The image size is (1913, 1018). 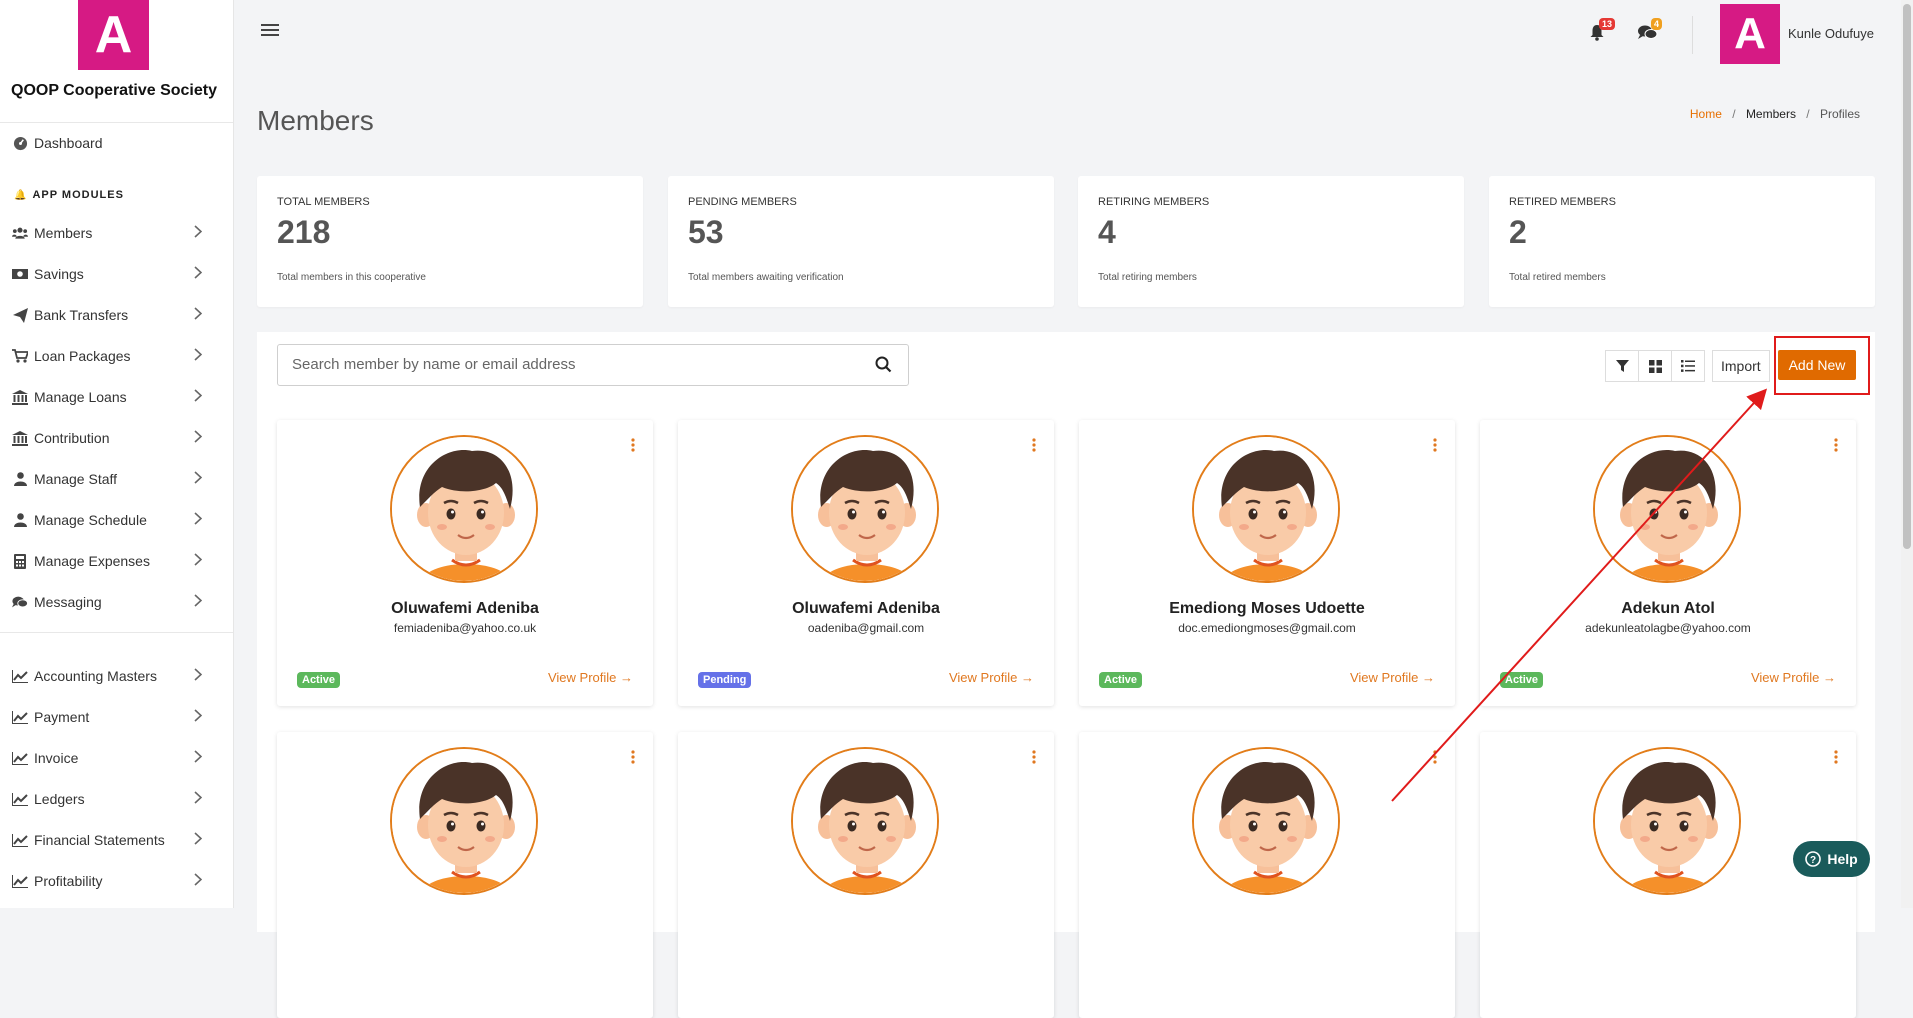 I want to click on status-badge: Active, so click(x=1522, y=680).